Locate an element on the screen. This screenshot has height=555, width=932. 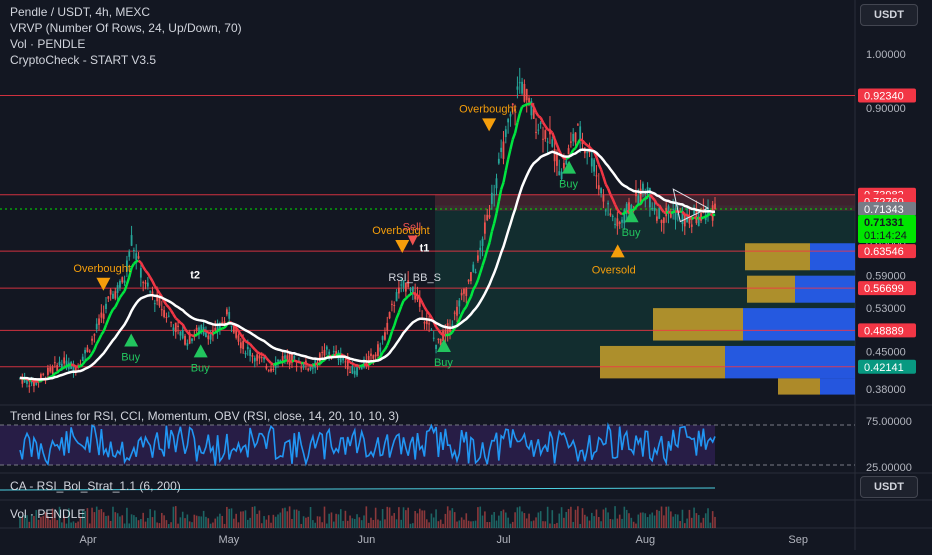
currency-button-2: USDT is located at coordinates (889, 487).